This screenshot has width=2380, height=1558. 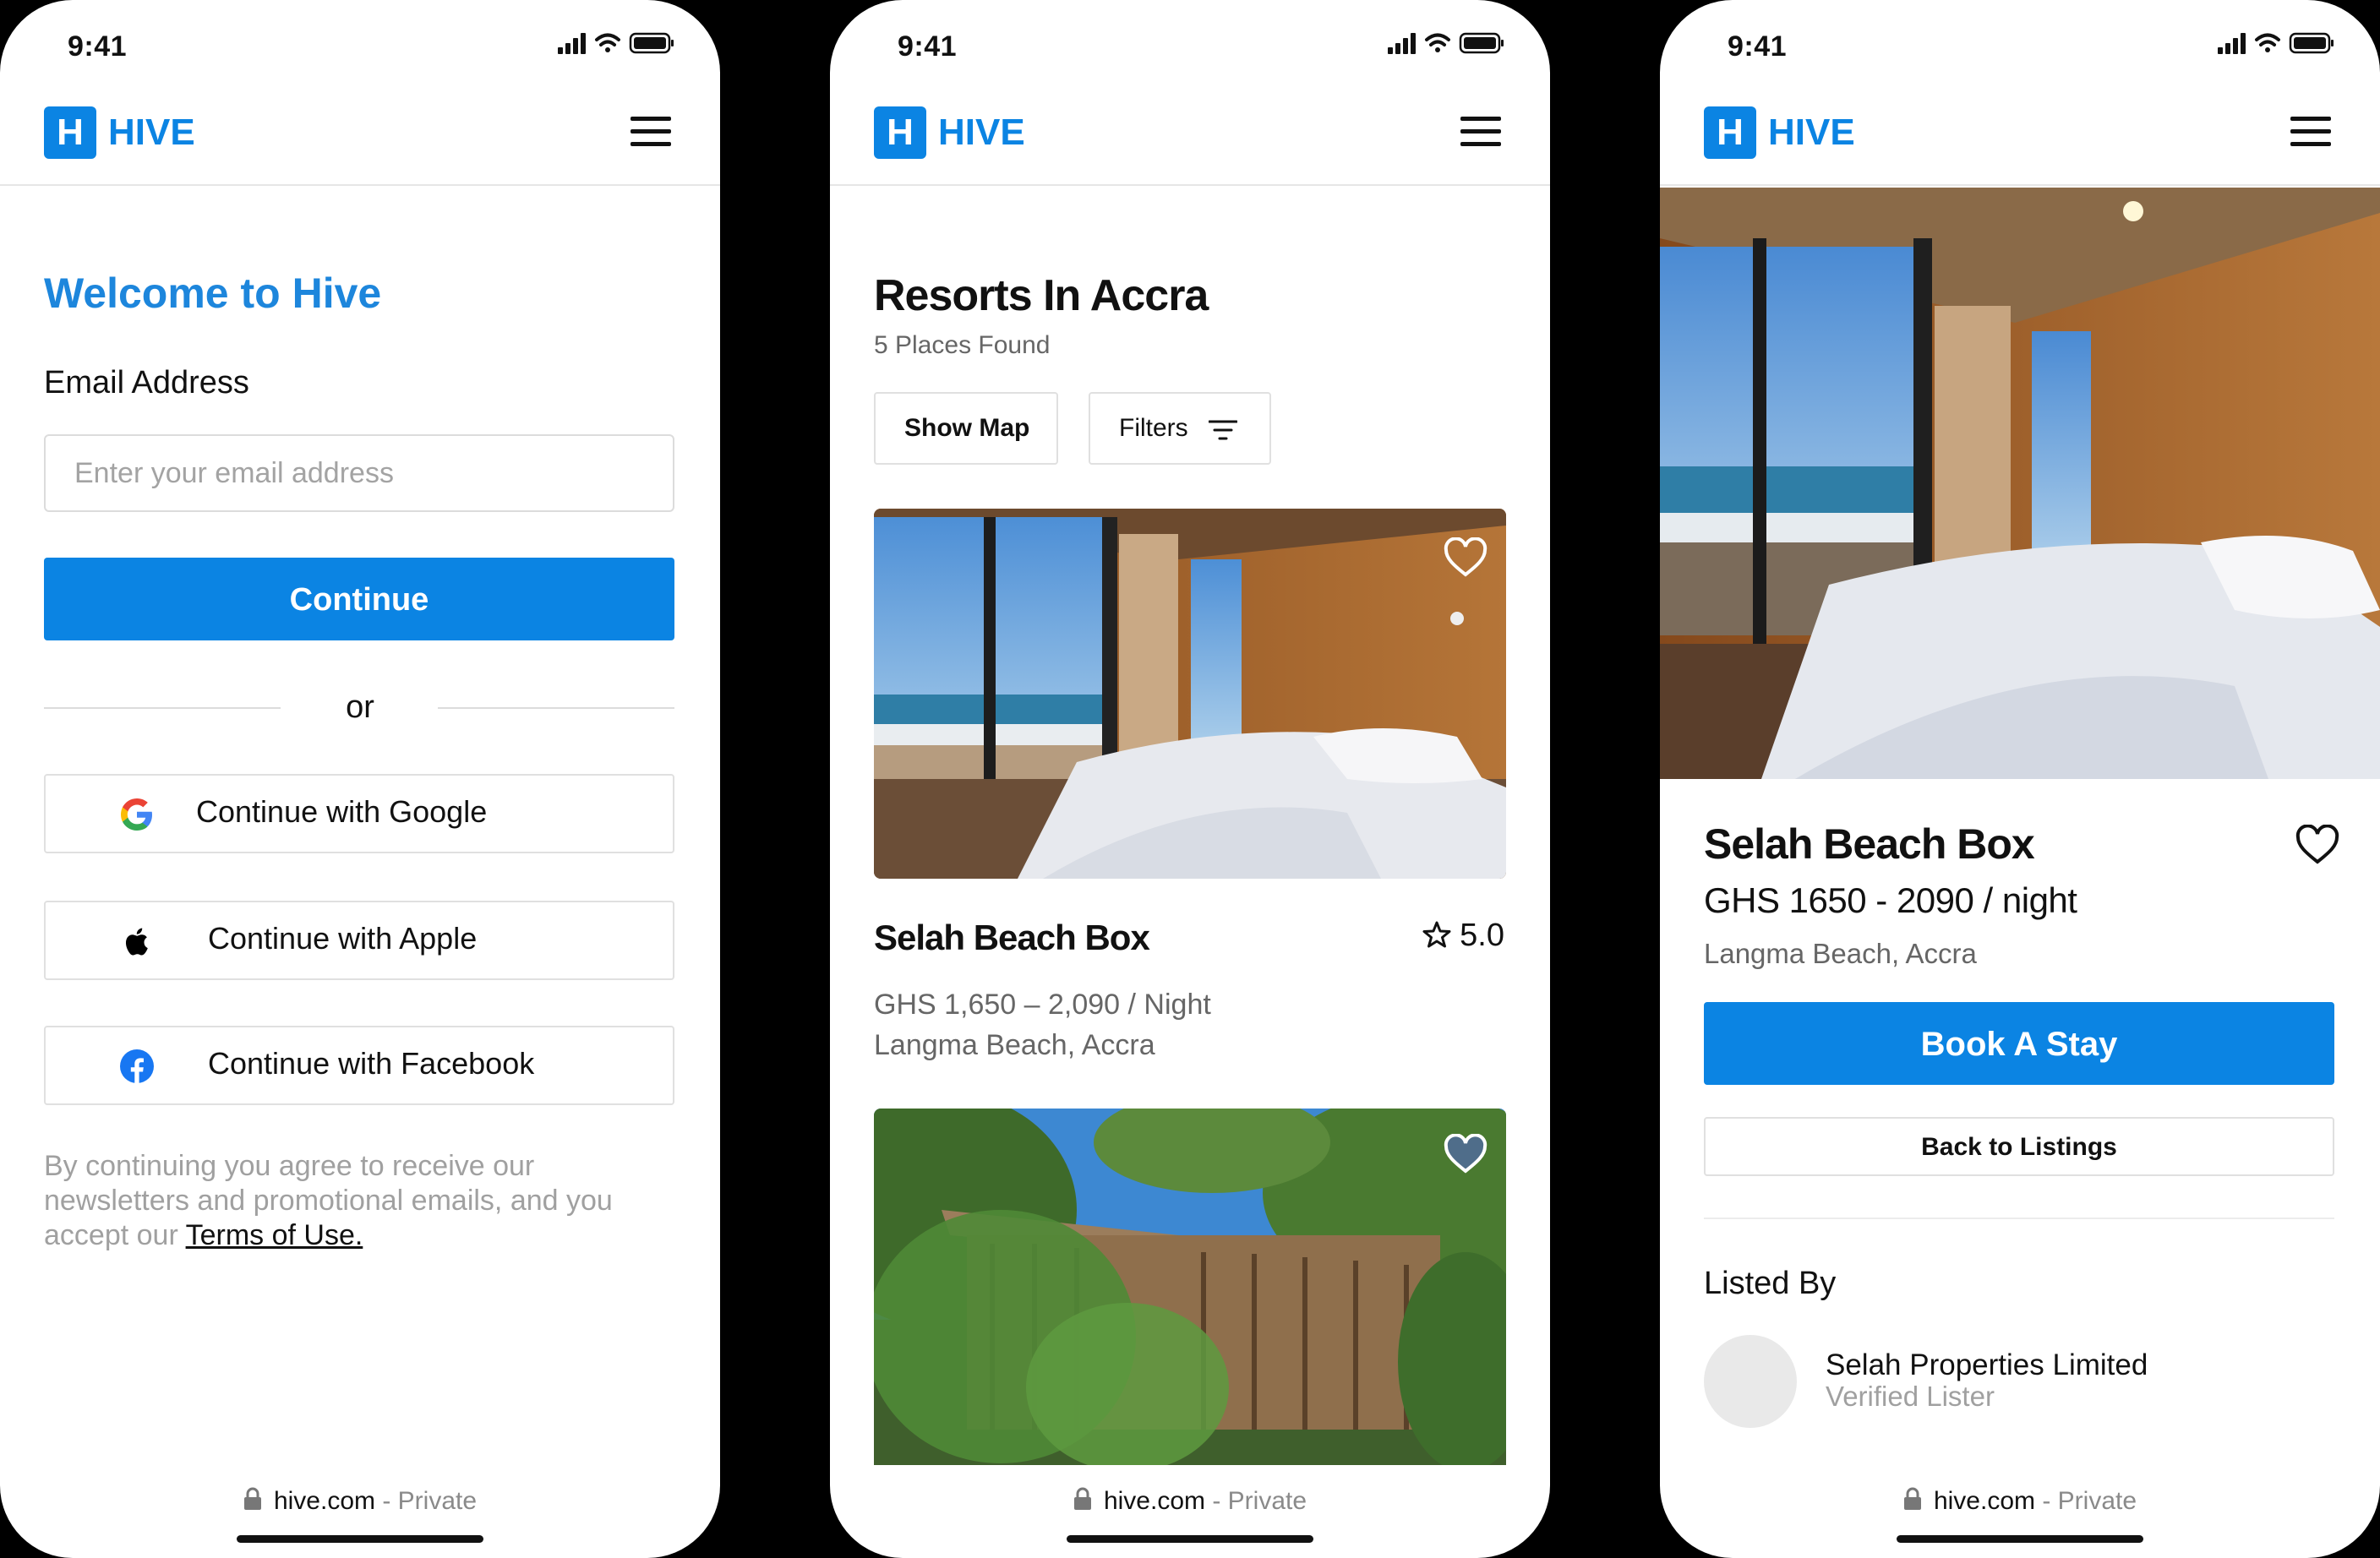 I want to click on listing-price: GHS 1,650 – 2,090 / Night, so click(x=1042, y=1005).